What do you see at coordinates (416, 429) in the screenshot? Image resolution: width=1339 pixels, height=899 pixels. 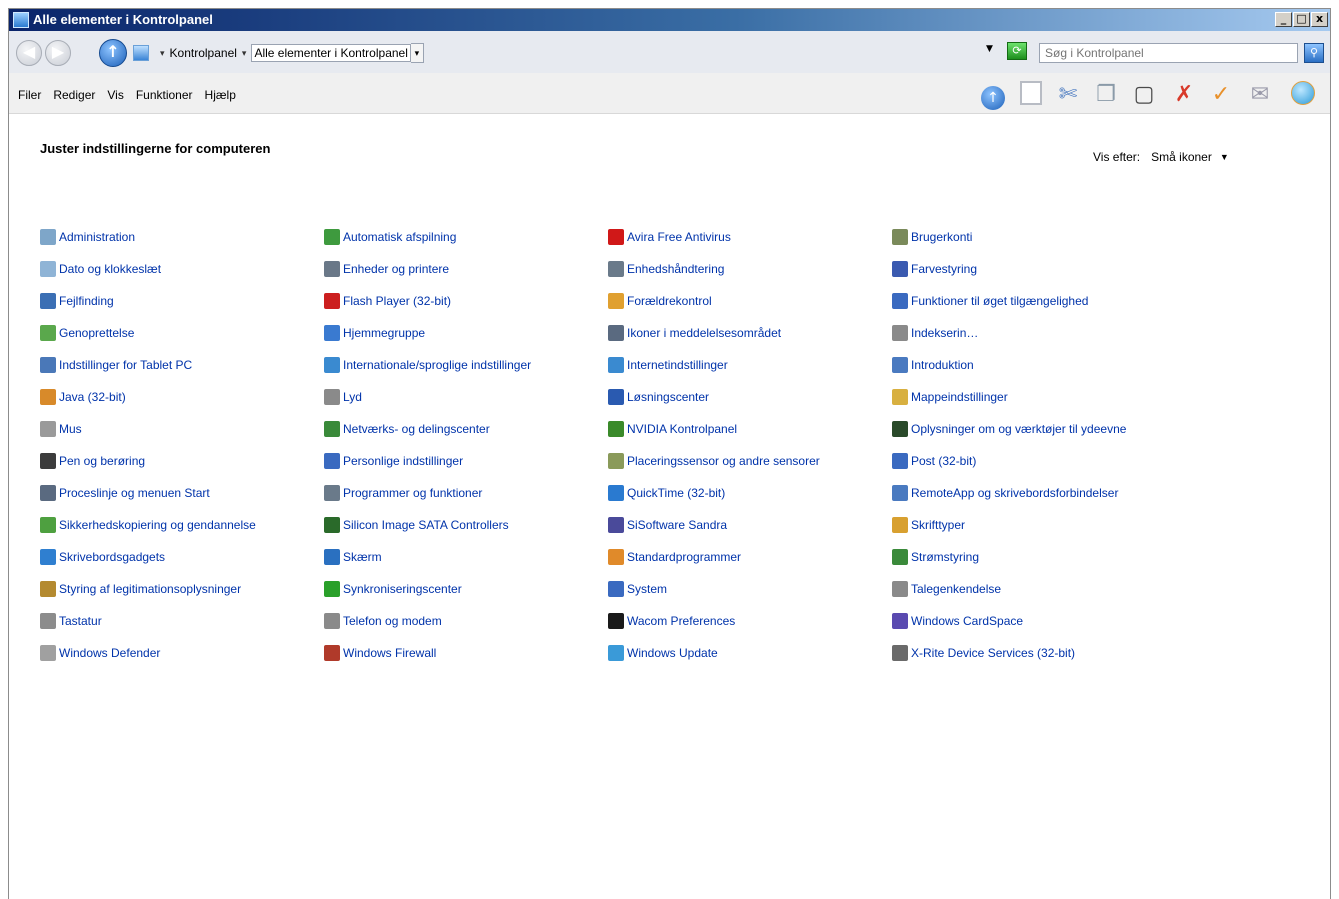 I see `control-panel-item-label: Netværks- og delingscenter` at bounding box center [416, 429].